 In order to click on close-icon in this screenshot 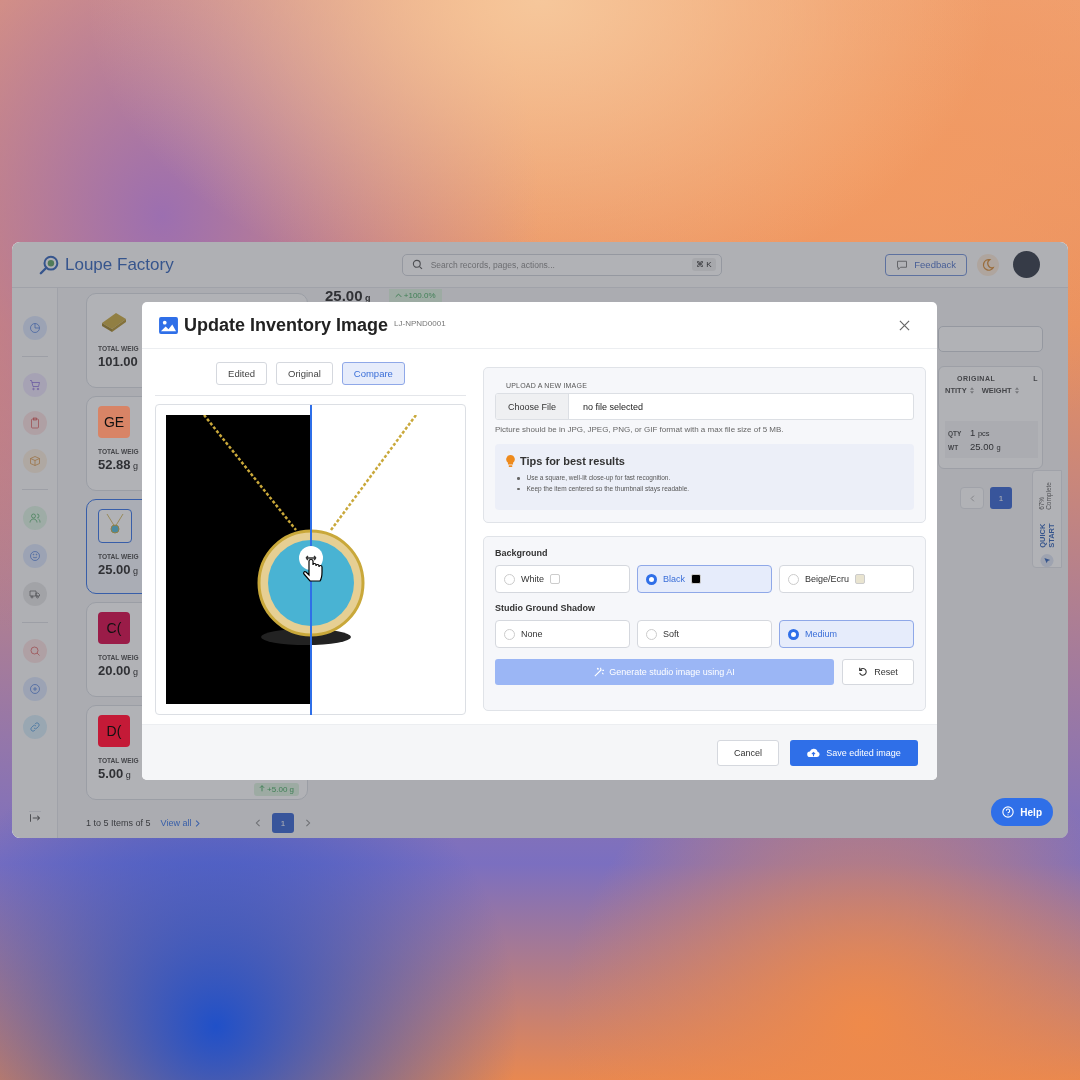, I will do `click(904, 325)`.